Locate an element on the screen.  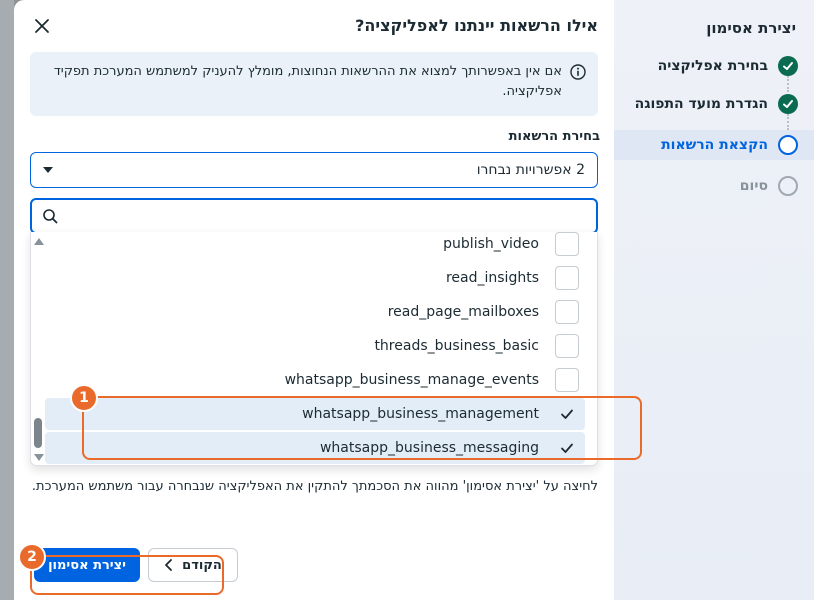
step-expiration: הגדרת מועד התפוגה is located at coordinates (714, 111).